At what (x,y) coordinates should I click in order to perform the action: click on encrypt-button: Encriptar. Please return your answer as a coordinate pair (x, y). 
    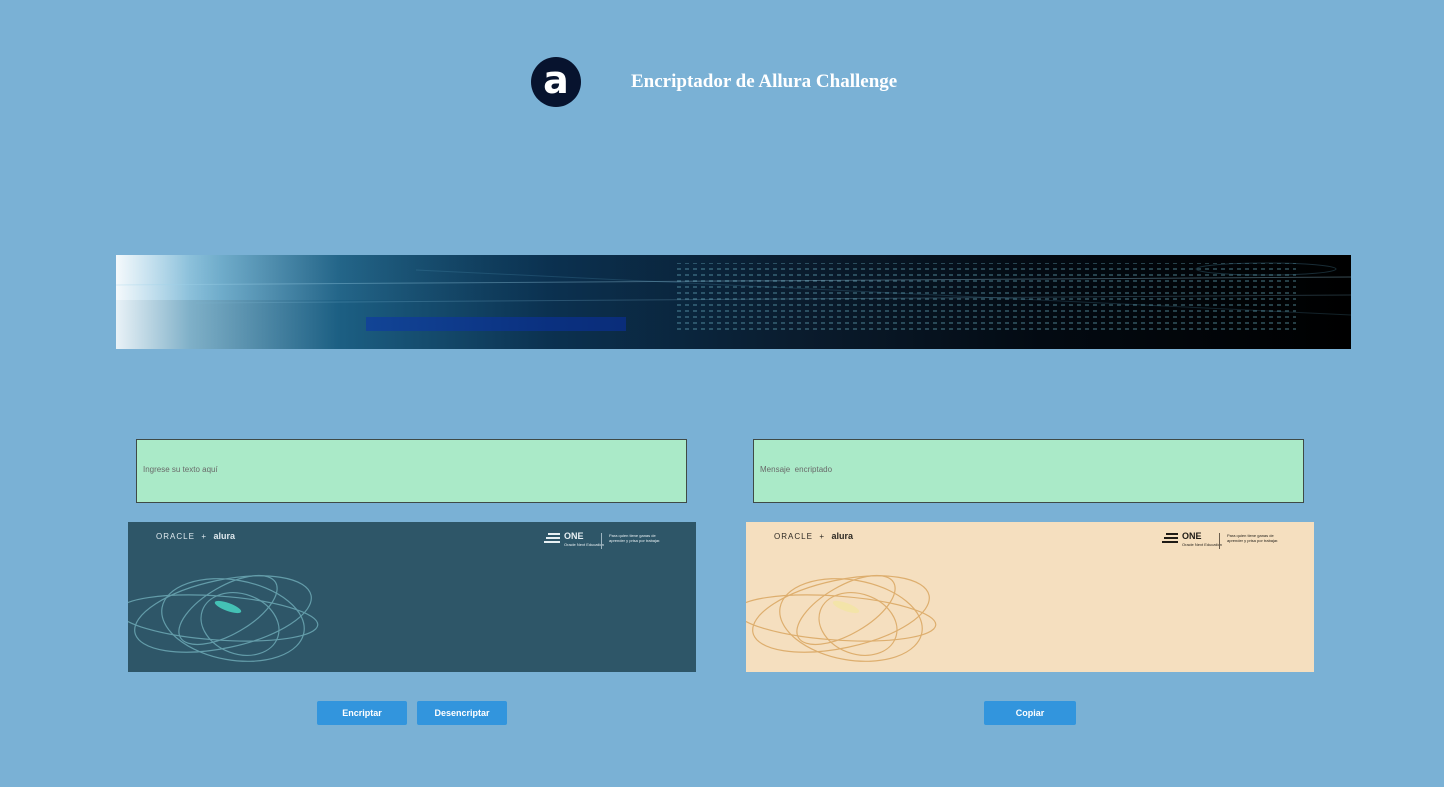
    Looking at the image, I should click on (362, 713).